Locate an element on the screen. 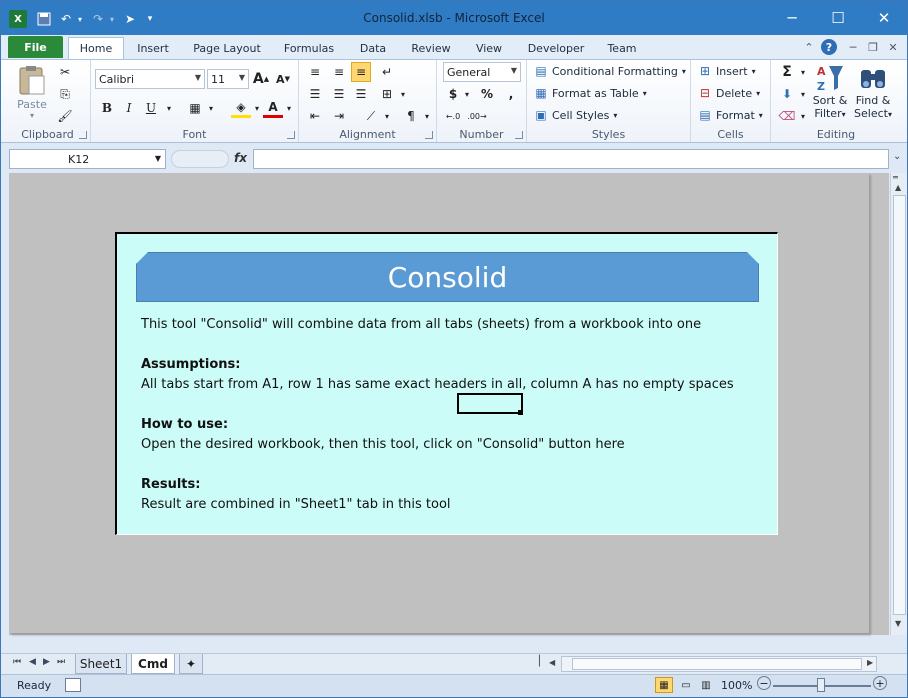  font-size-select: 11 ▼ is located at coordinates (228, 79).